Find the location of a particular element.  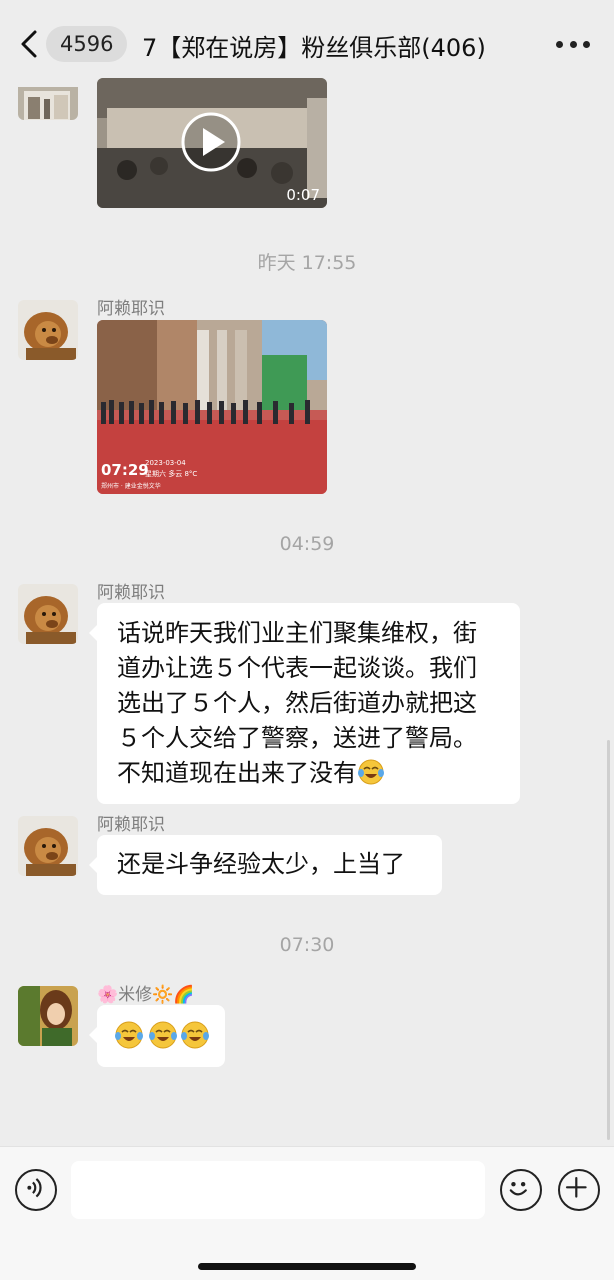

face-with-tears-of-joy-icon-group is located at coordinates (162, 1035).